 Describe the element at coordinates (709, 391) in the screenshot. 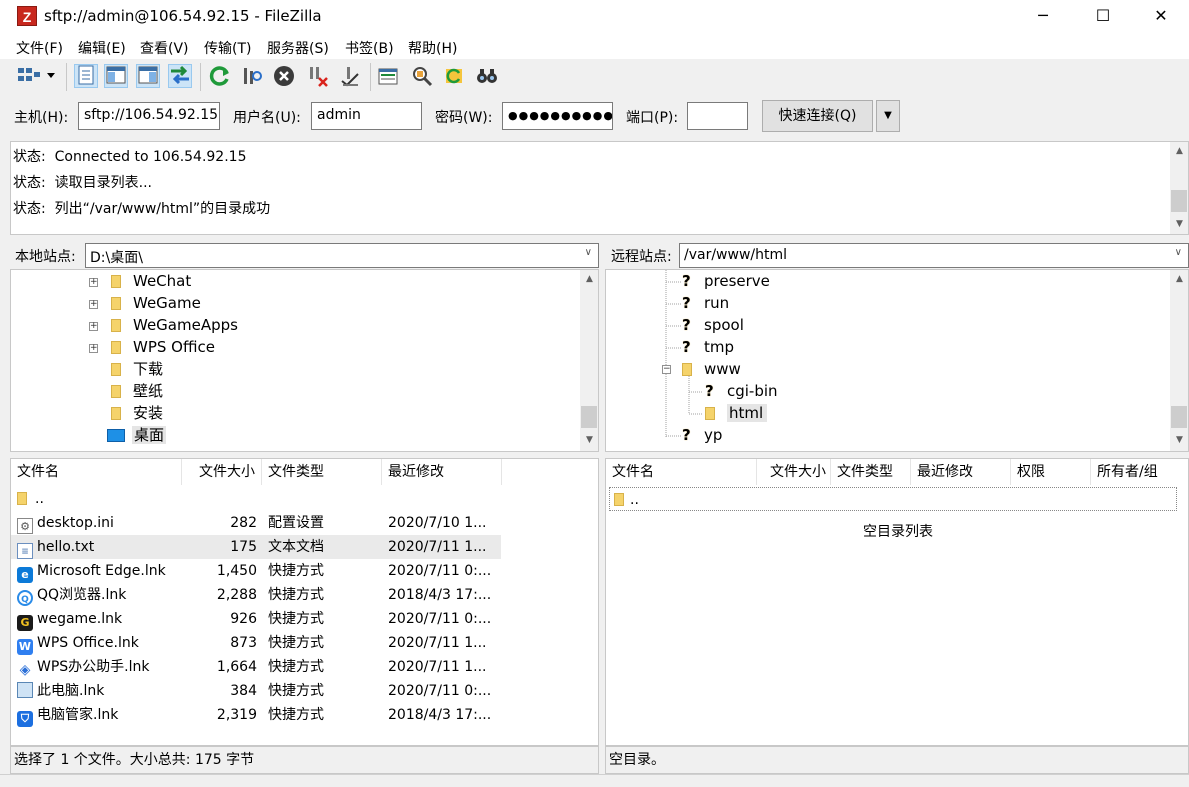

I see `unknown-folder-icon: ?` at that location.